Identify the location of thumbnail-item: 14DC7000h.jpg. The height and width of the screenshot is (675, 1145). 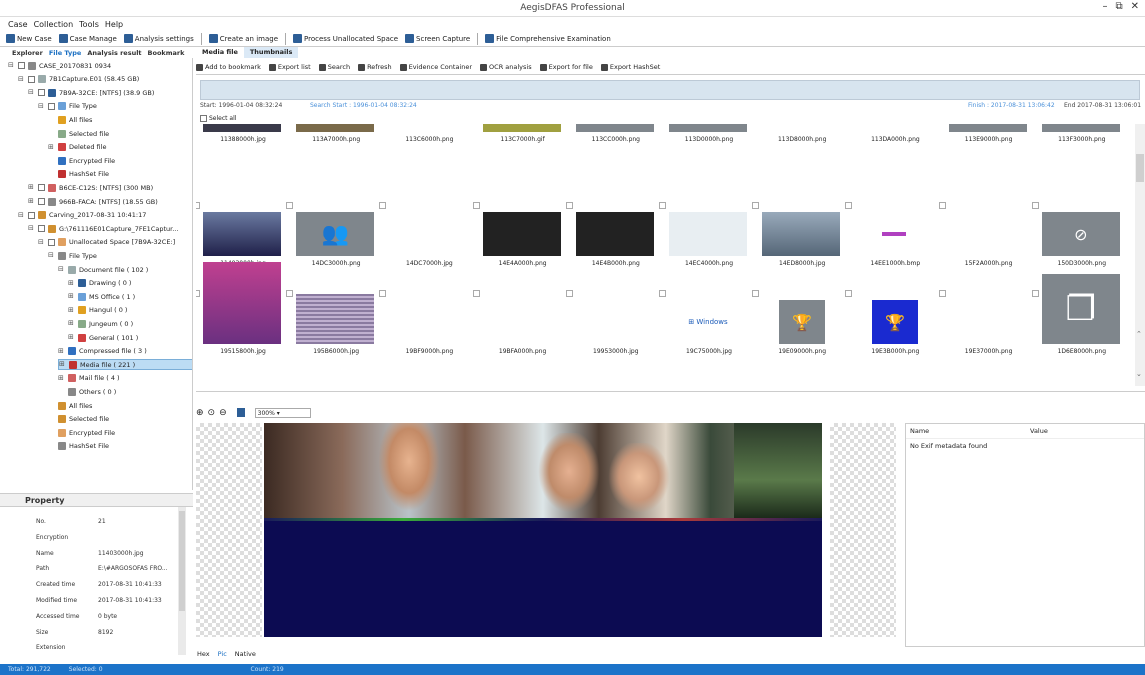
(424, 234).